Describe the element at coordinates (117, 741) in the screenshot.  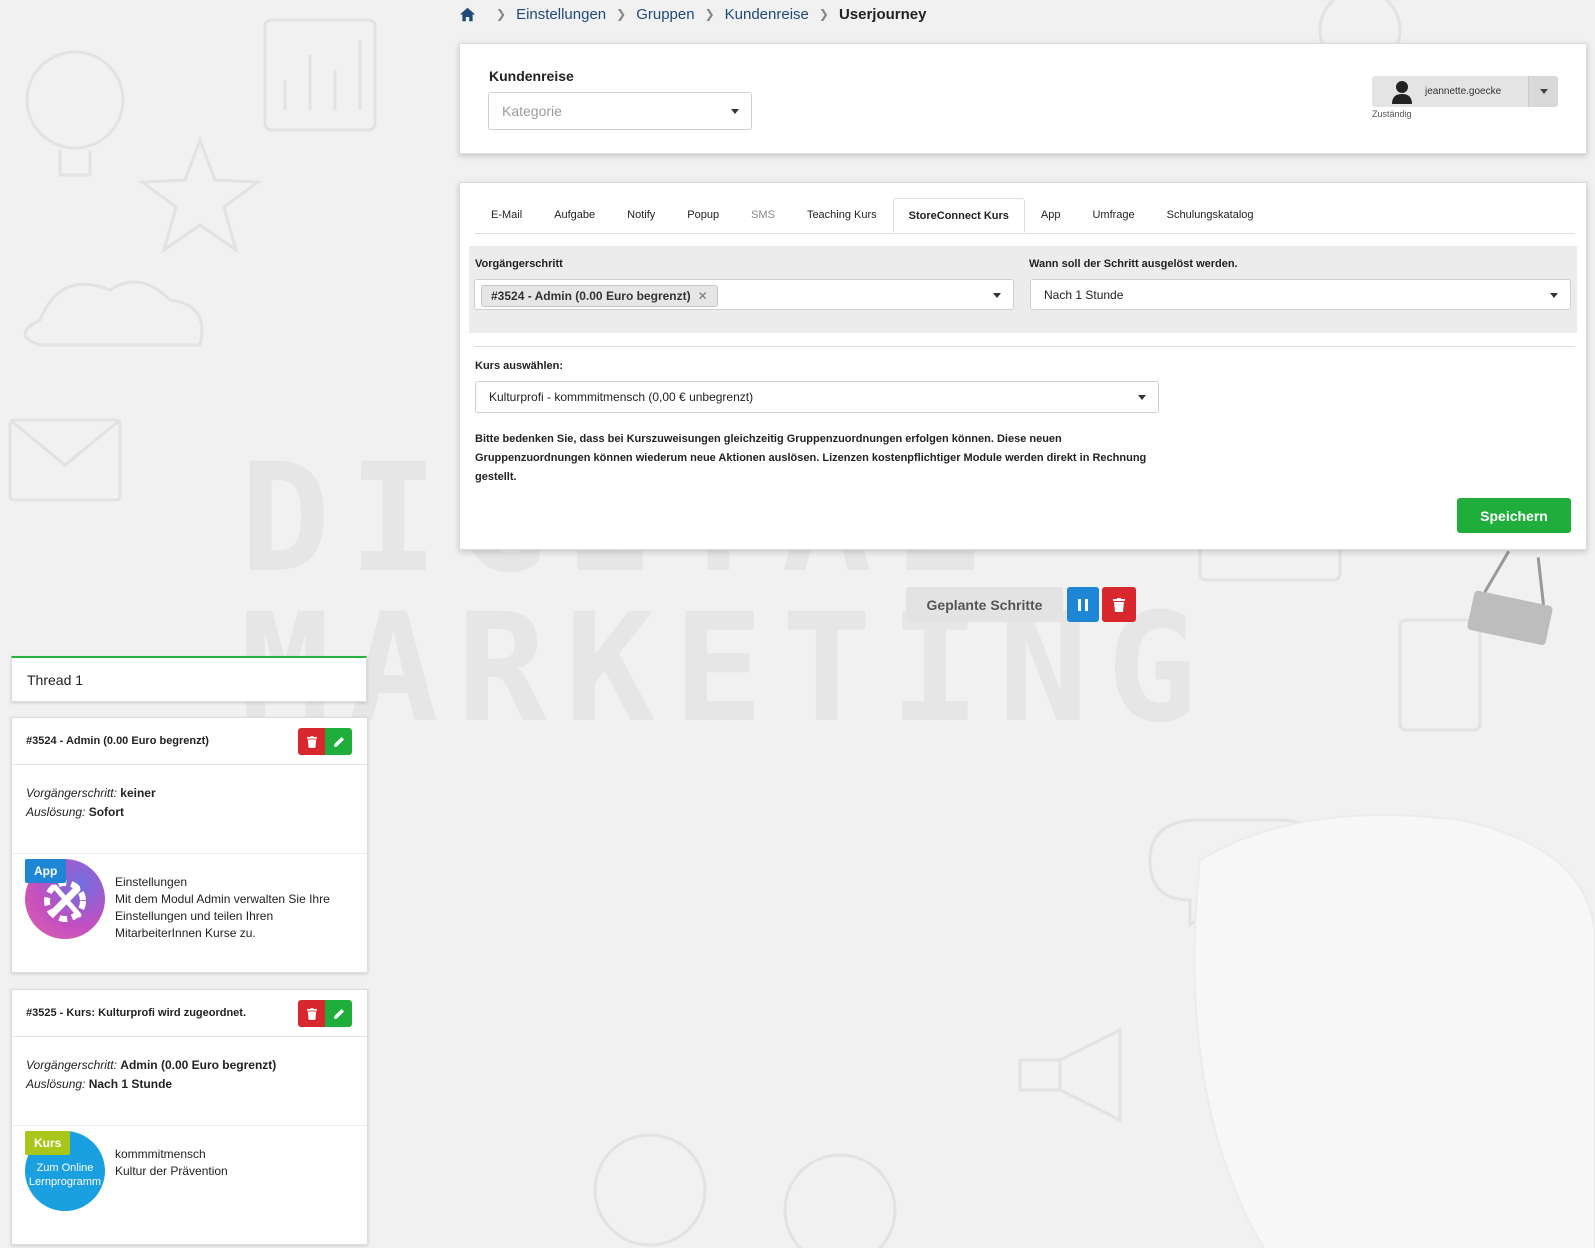
I see `step-title: #3524 - Admin (0.00 Euro begrenzt)` at that location.